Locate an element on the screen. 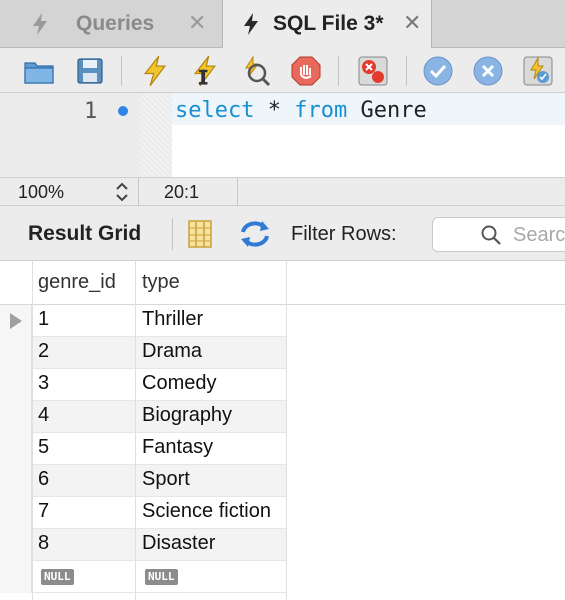  execute-current-icon is located at coordinates (205, 71).